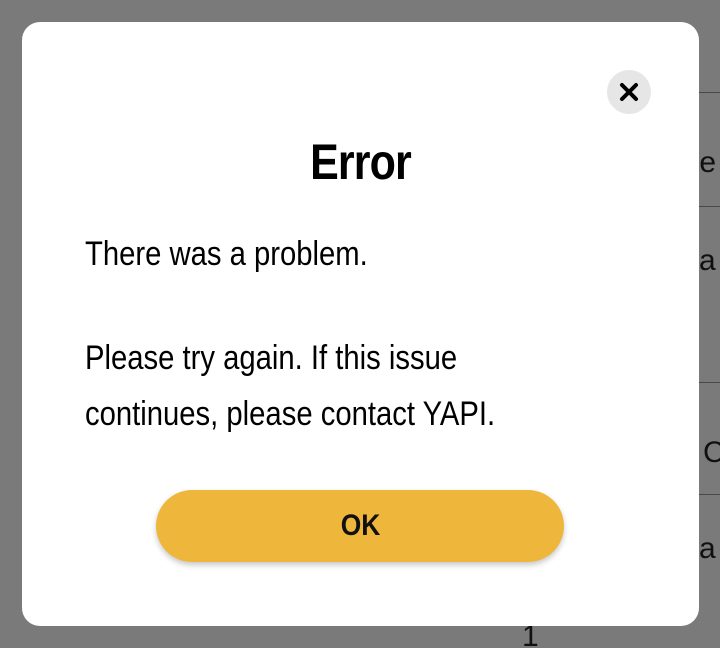 The width and height of the screenshot is (720, 648). What do you see at coordinates (226, 254) in the screenshot?
I see `error-message: There was a problem.` at bounding box center [226, 254].